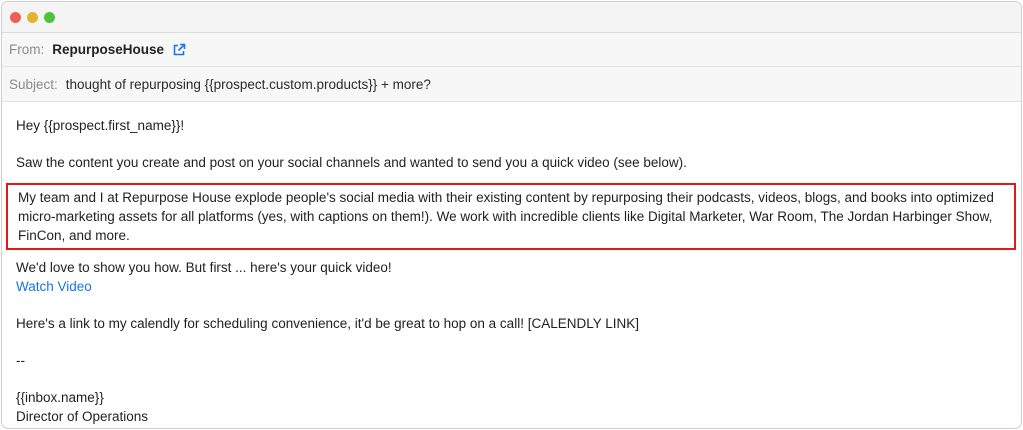 This screenshot has width=1023, height=430. I want to click on zoom-window-button, so click(49, 17).